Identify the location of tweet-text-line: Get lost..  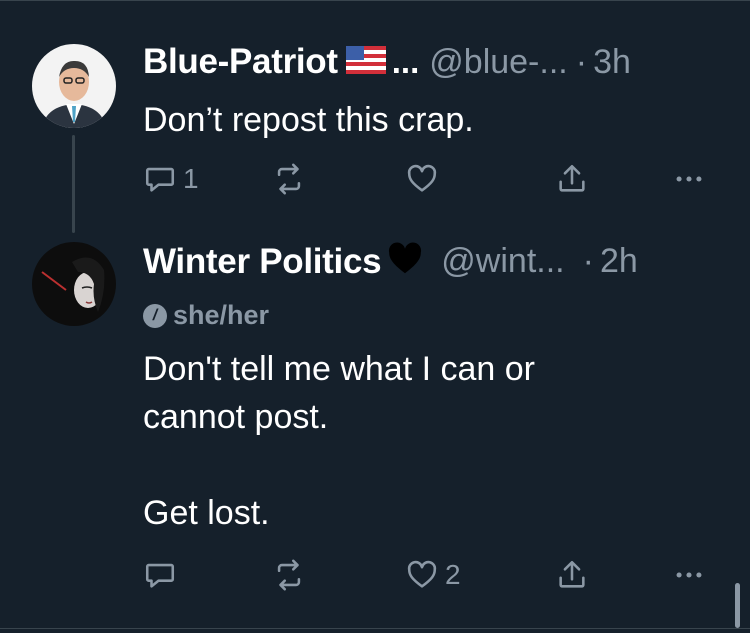
(206, 513).